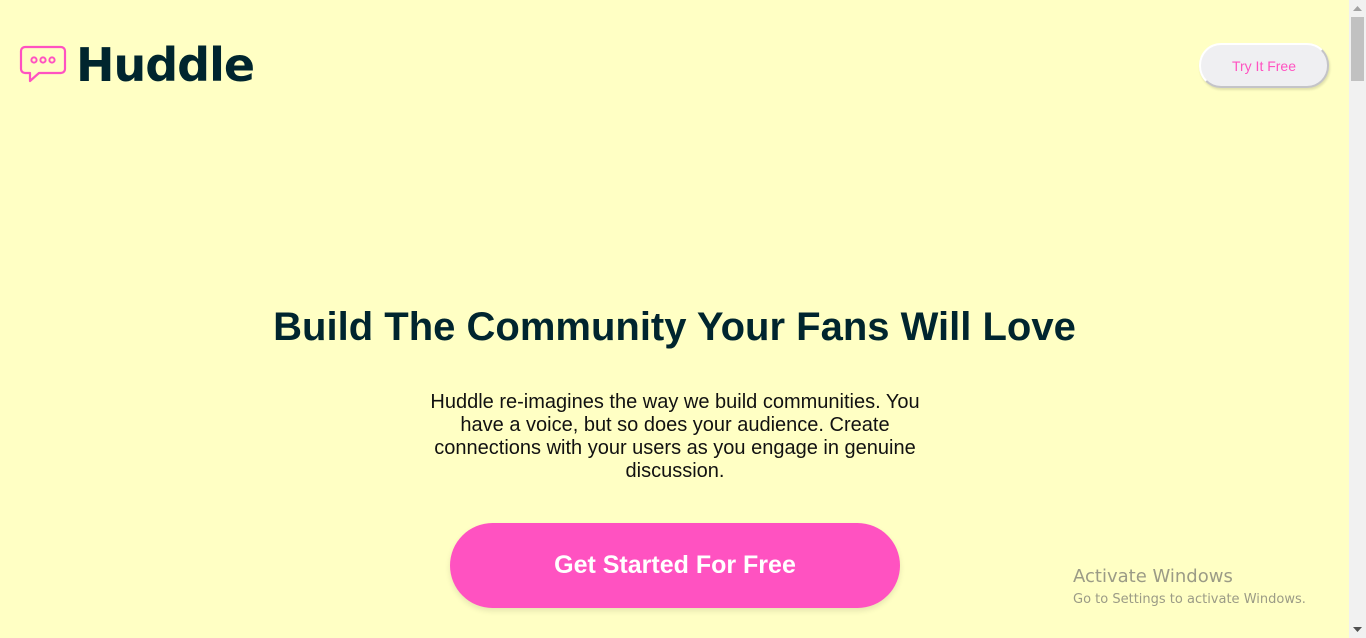 This screenshot has width=1366, height=638. What do you see at coordinates (1357, 319) in the screenshot?
I see `vertical-scrollbar` at bounding box center [1357, 319].